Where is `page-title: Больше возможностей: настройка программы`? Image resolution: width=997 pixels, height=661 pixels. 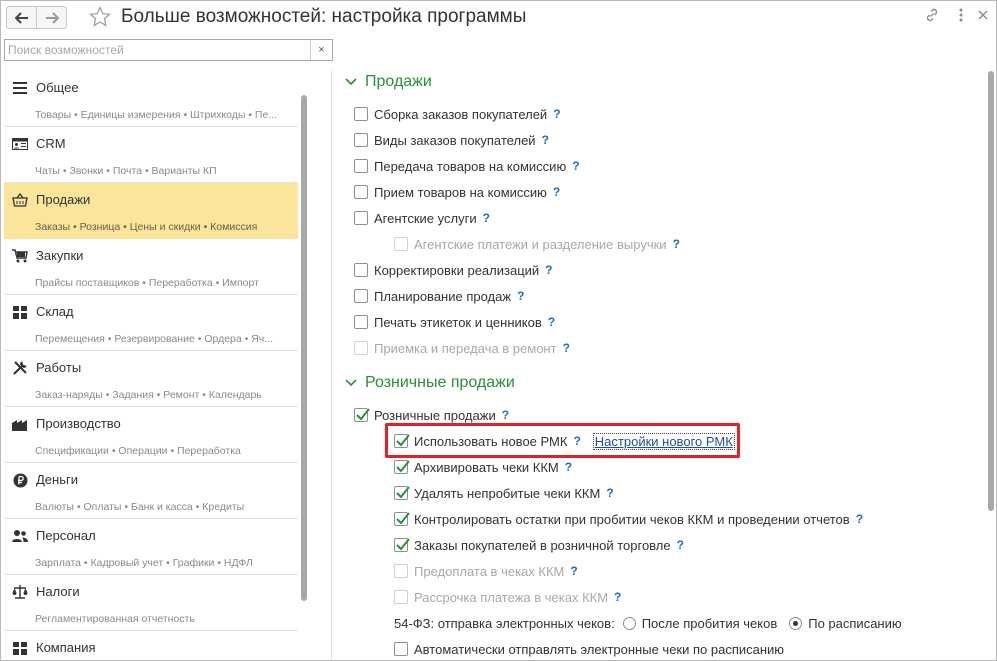
page-title: Больше возможностей: настройка программы is located at coordinates (324, 16).